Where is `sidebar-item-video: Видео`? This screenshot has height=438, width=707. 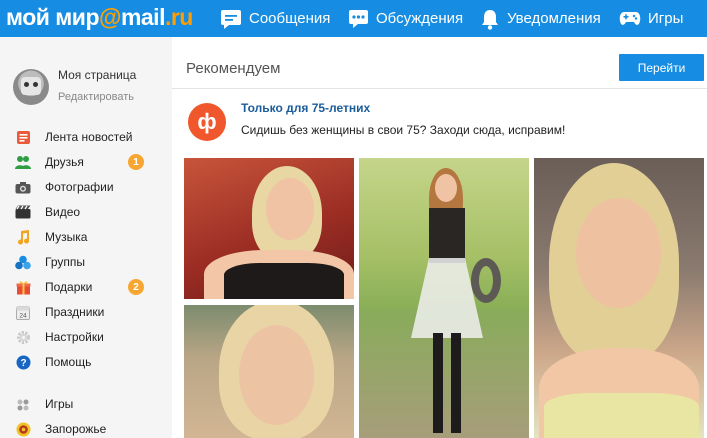 sidebar-item-video: Видео is located at coordinates (86, 212).